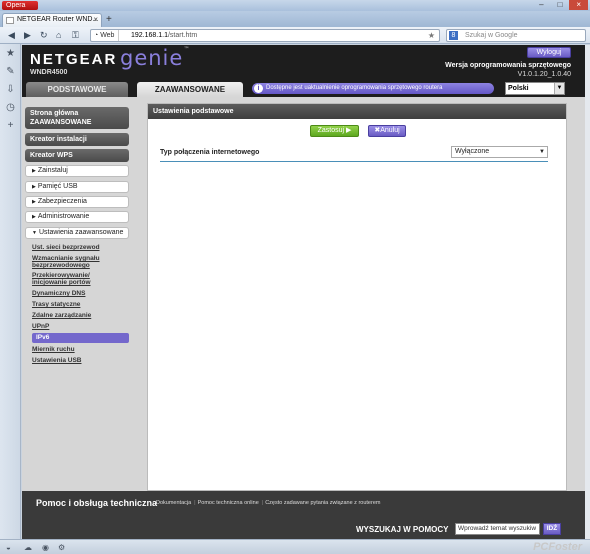 The width and height of the screenshot is (590, 554). What do you see at coordinates (77, 279) in the screenshot?
I see `submenu-port-forwarding: Przekierowywanie/ inicjowanie portów` at bounding box center [77, 279].